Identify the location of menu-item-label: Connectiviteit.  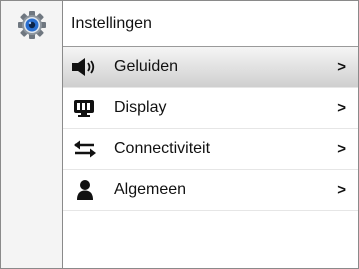
(162, 148).